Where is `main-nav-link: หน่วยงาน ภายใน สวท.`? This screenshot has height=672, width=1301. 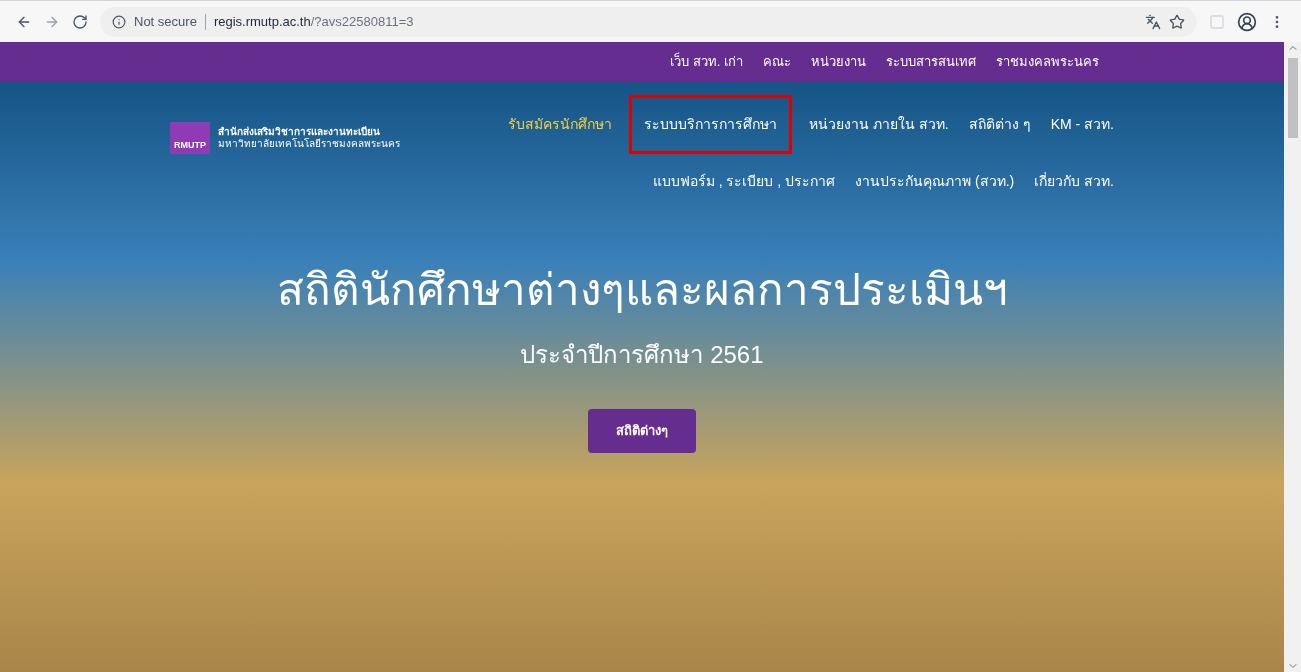
main-nav-link: หน่วยงาน ภายใน สวท. is located at coordinates (879, 124).